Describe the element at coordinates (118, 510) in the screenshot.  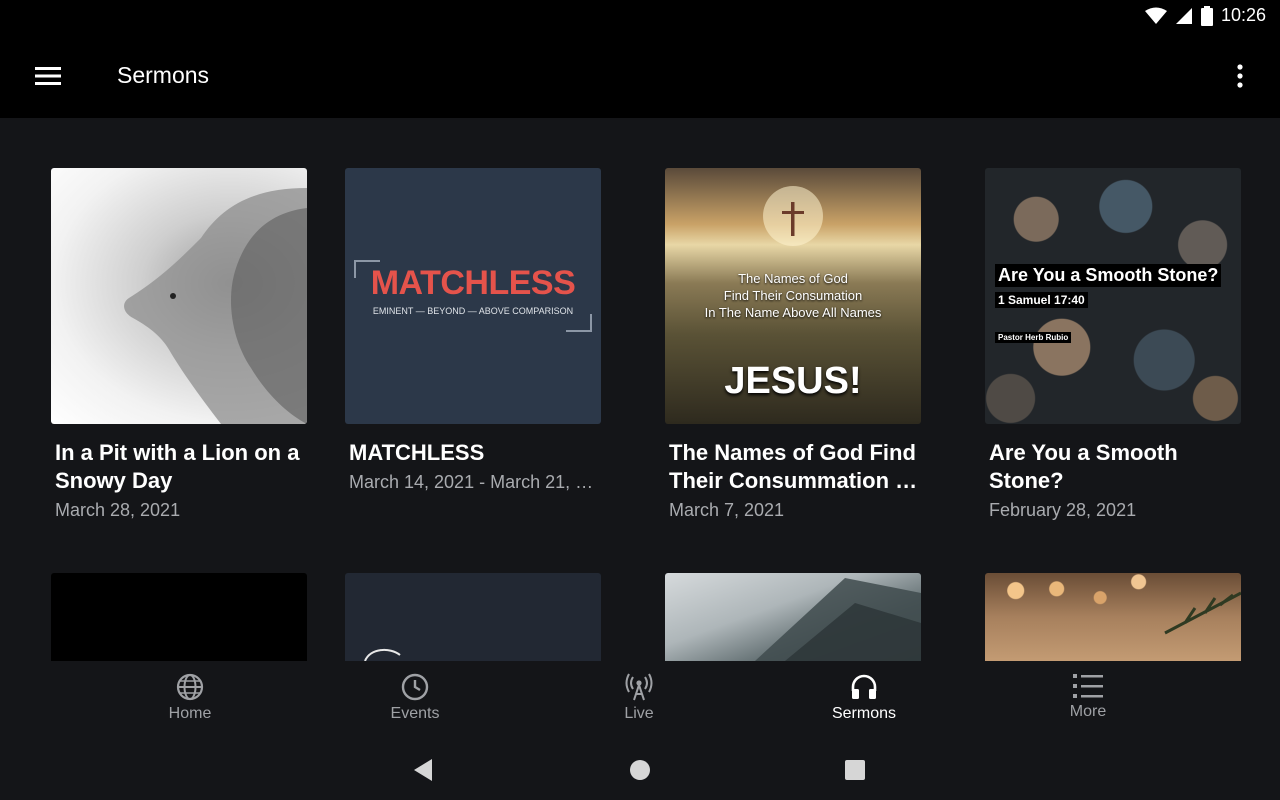
I see `sermon-date: March 28, 2021` at that location.